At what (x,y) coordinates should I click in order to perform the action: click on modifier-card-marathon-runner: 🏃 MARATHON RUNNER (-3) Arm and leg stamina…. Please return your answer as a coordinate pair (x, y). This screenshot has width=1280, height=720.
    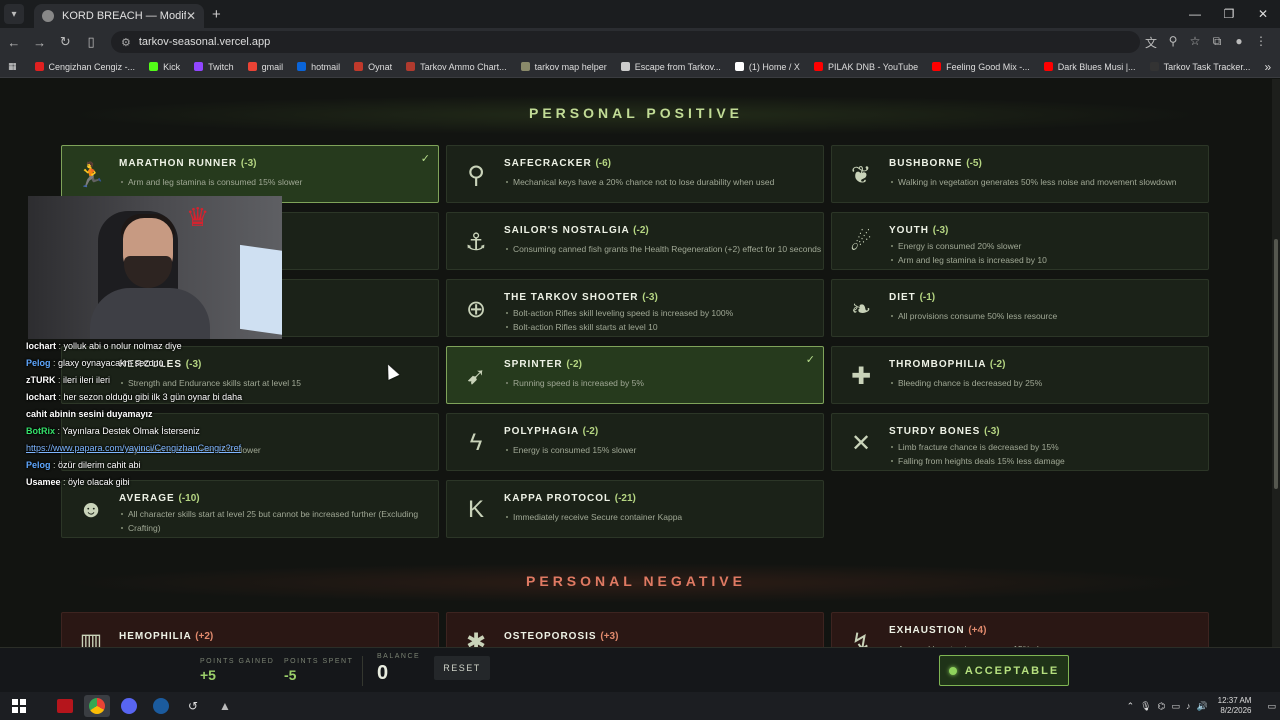
    Looking at the image, I should click on (250, 174).